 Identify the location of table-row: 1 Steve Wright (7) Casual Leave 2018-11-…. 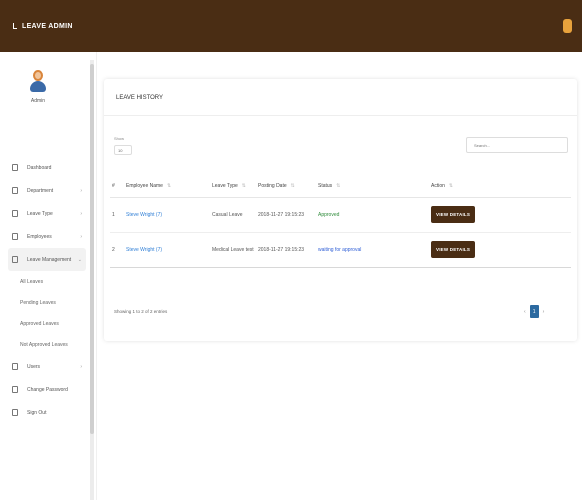
(340, 215).